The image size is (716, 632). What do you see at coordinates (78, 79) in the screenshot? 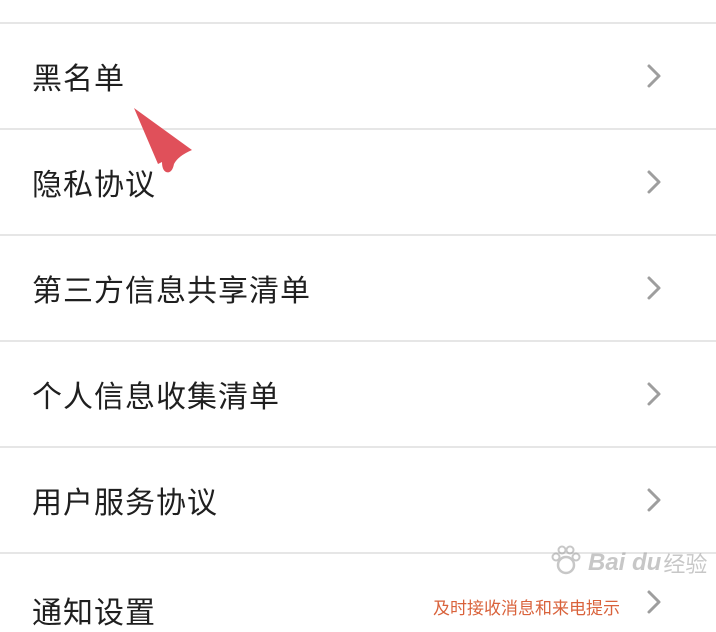
I see `menu-item-label: 黑名单` at bounding box center [78, 79].